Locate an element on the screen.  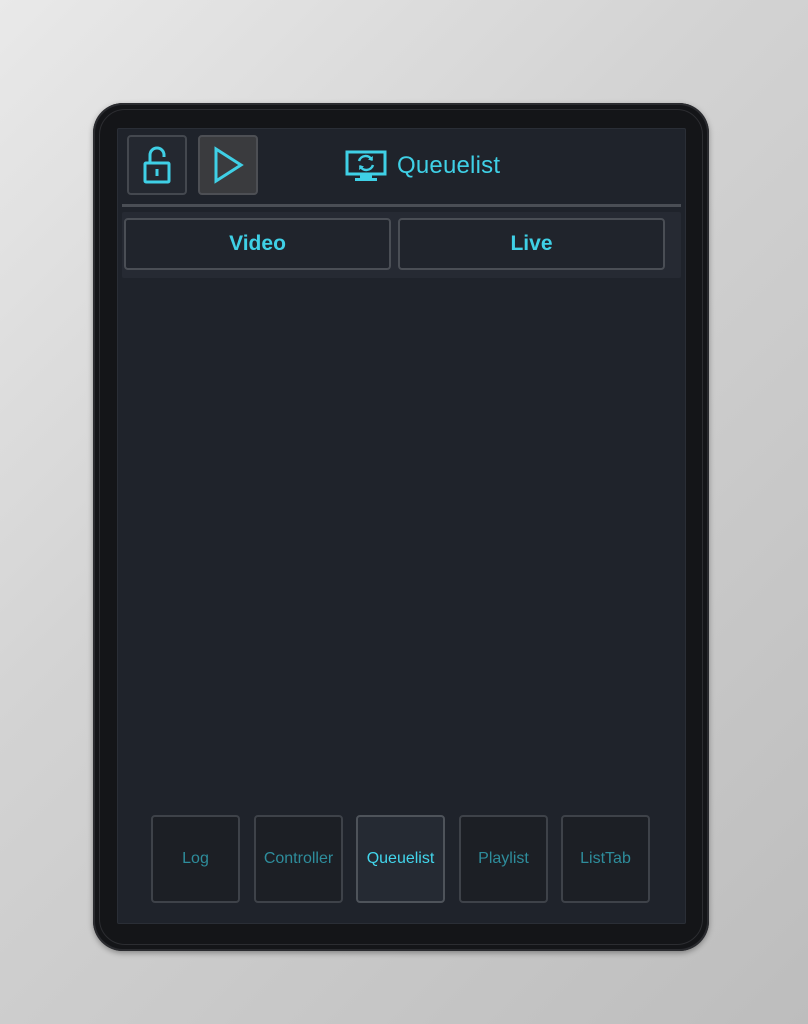
play-triangle-icon is located at coordinates (229, 165).